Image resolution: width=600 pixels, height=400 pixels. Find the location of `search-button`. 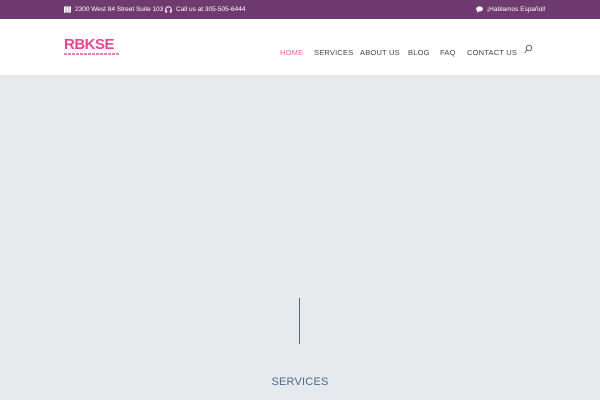

search-button is located at coordinates (528, 47).